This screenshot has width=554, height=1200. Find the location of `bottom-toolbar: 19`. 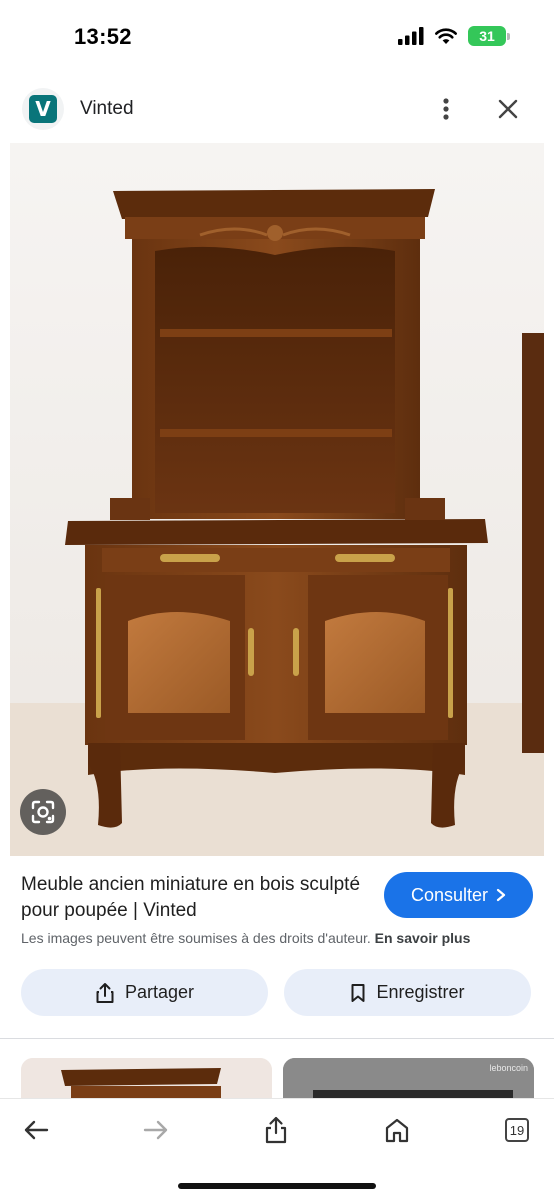

bottom-toolbar: 19 is located at coordinates (277, 1149).